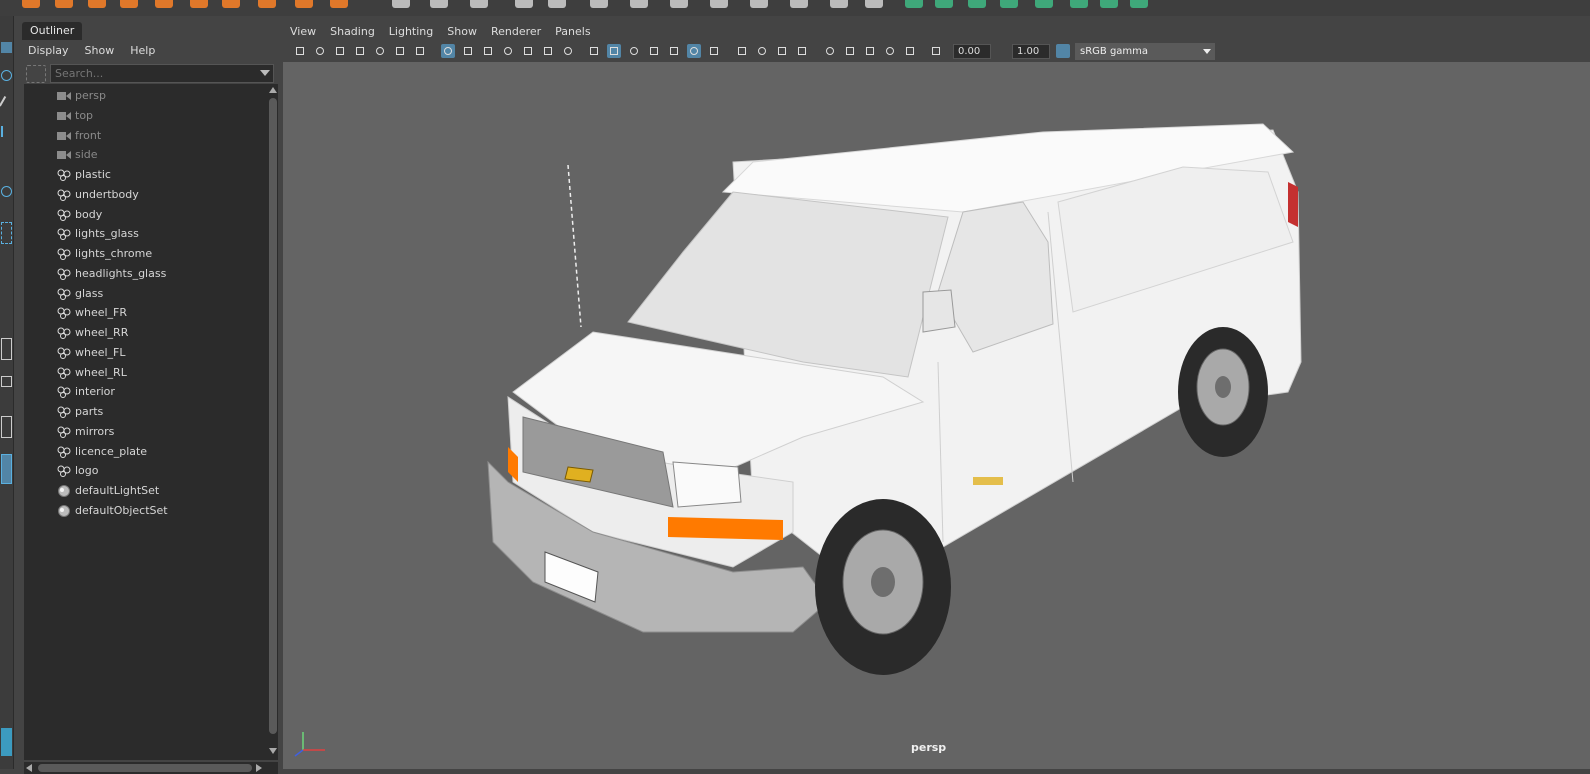 The width and height of the screenshot is (1590, 774). I want to click on scroll-right-icon, so click(259, 768).